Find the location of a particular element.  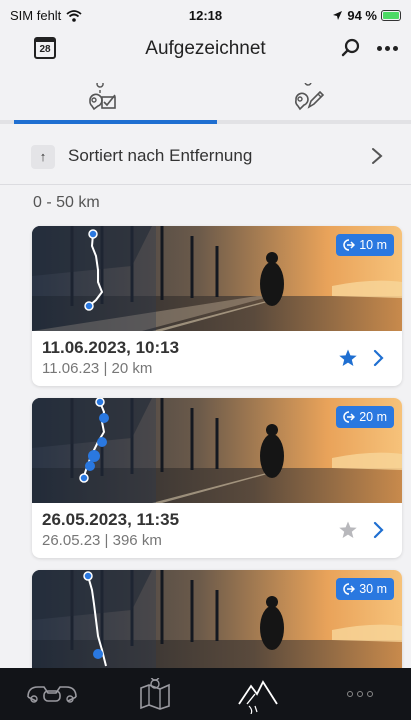

trip-date: 11.06.2023, 10:13 is located at coordinates (111, 347).